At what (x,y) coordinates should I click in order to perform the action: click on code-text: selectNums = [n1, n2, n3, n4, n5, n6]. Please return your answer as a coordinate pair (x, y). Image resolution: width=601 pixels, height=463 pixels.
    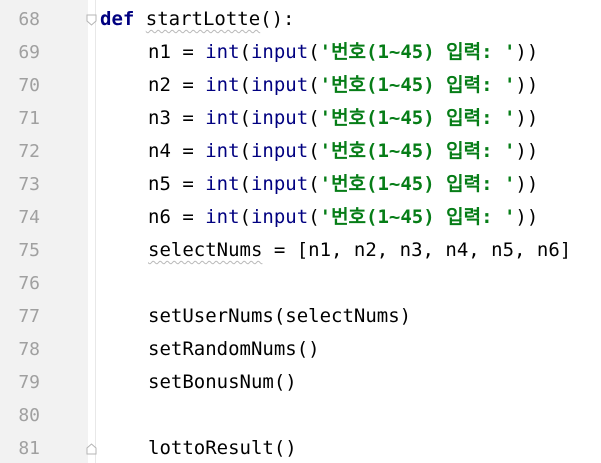
    Looking at the image, I should click on (335, 250).